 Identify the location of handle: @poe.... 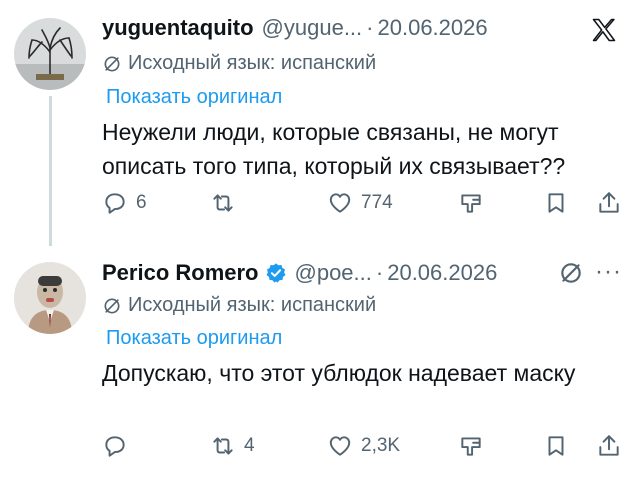
(333, 273).